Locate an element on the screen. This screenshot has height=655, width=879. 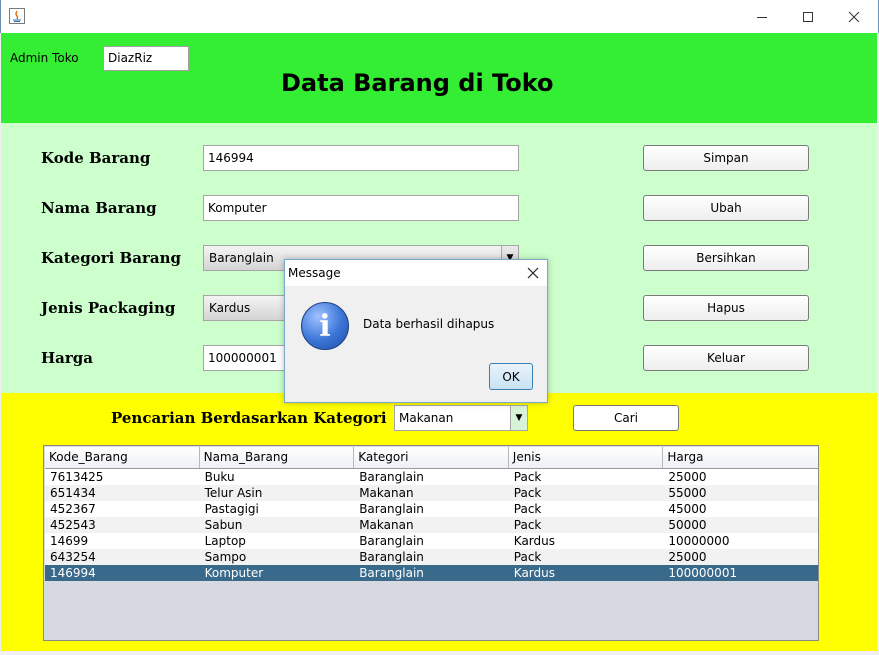
nama-barang-label: Nama Barang is located at coordinates (99, 208).